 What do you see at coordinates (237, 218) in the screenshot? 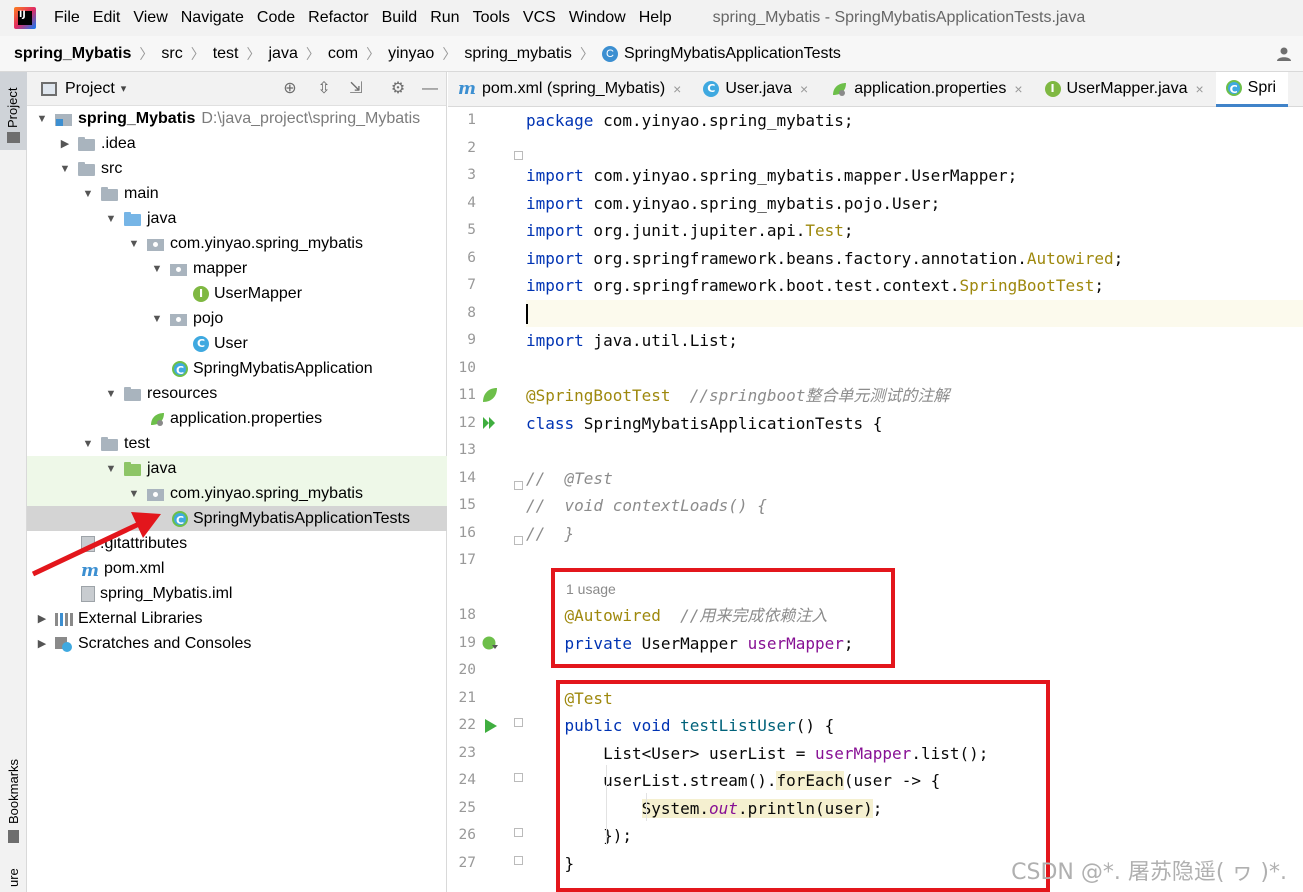
I see `tree-item-main-java: ▼ java` at bounding box center [237, 218].